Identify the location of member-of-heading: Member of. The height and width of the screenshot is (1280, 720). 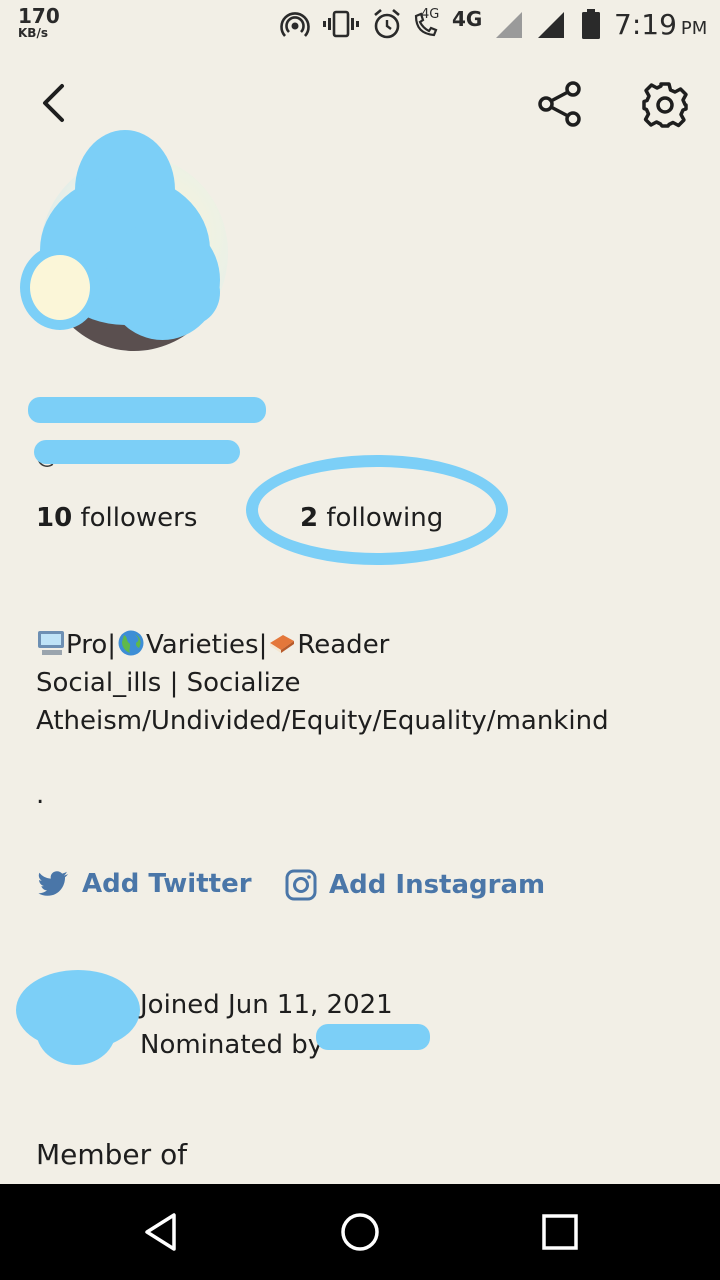
(112, 1154).